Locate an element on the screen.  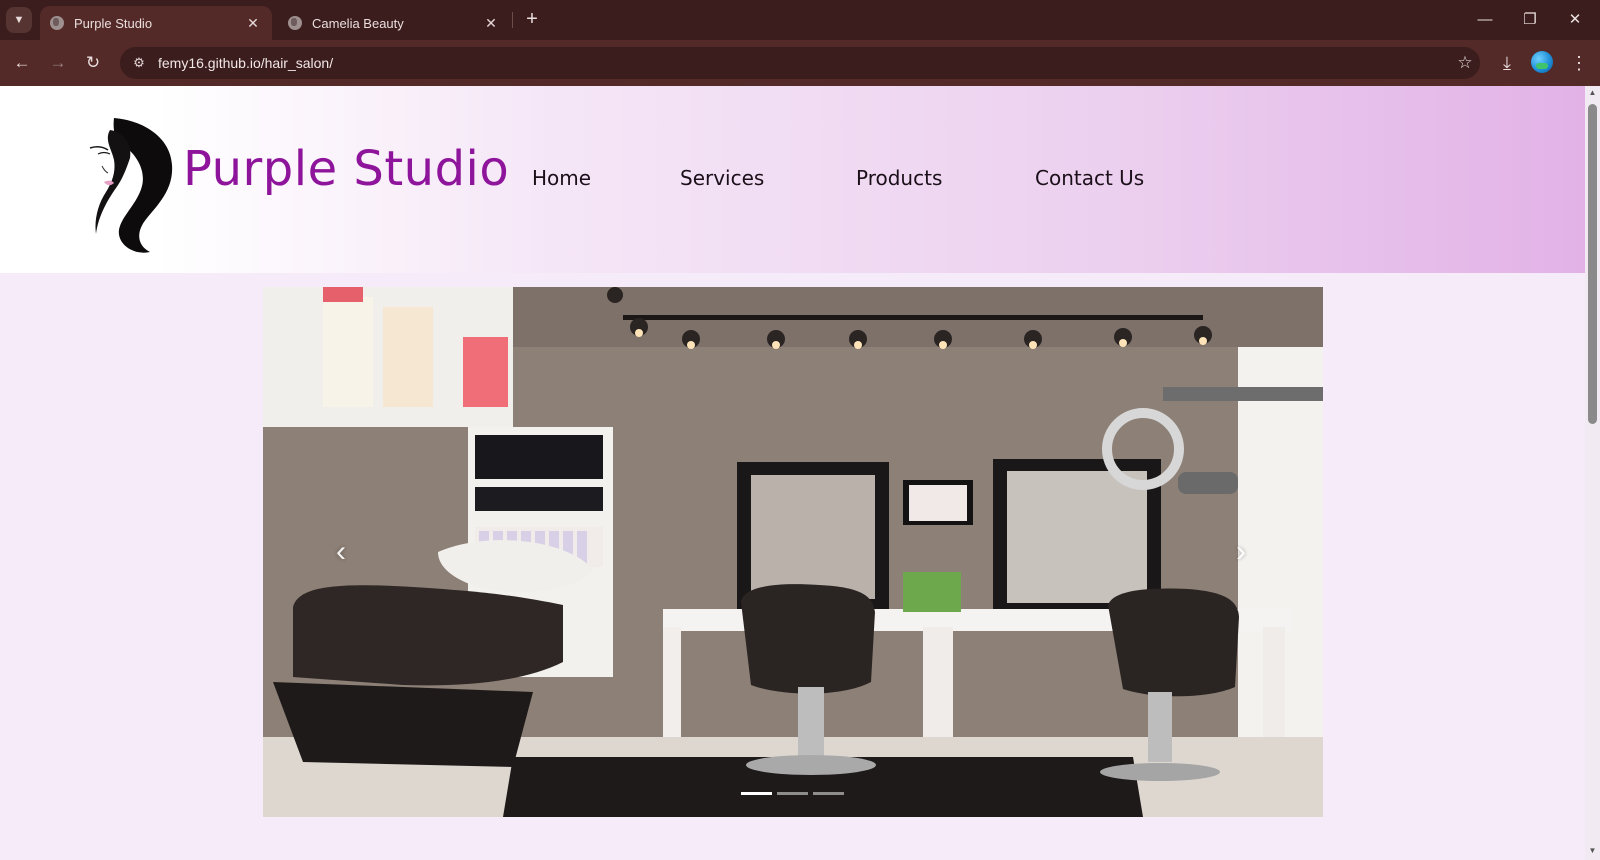
back-button: ← is located at coordinates (22, 63).